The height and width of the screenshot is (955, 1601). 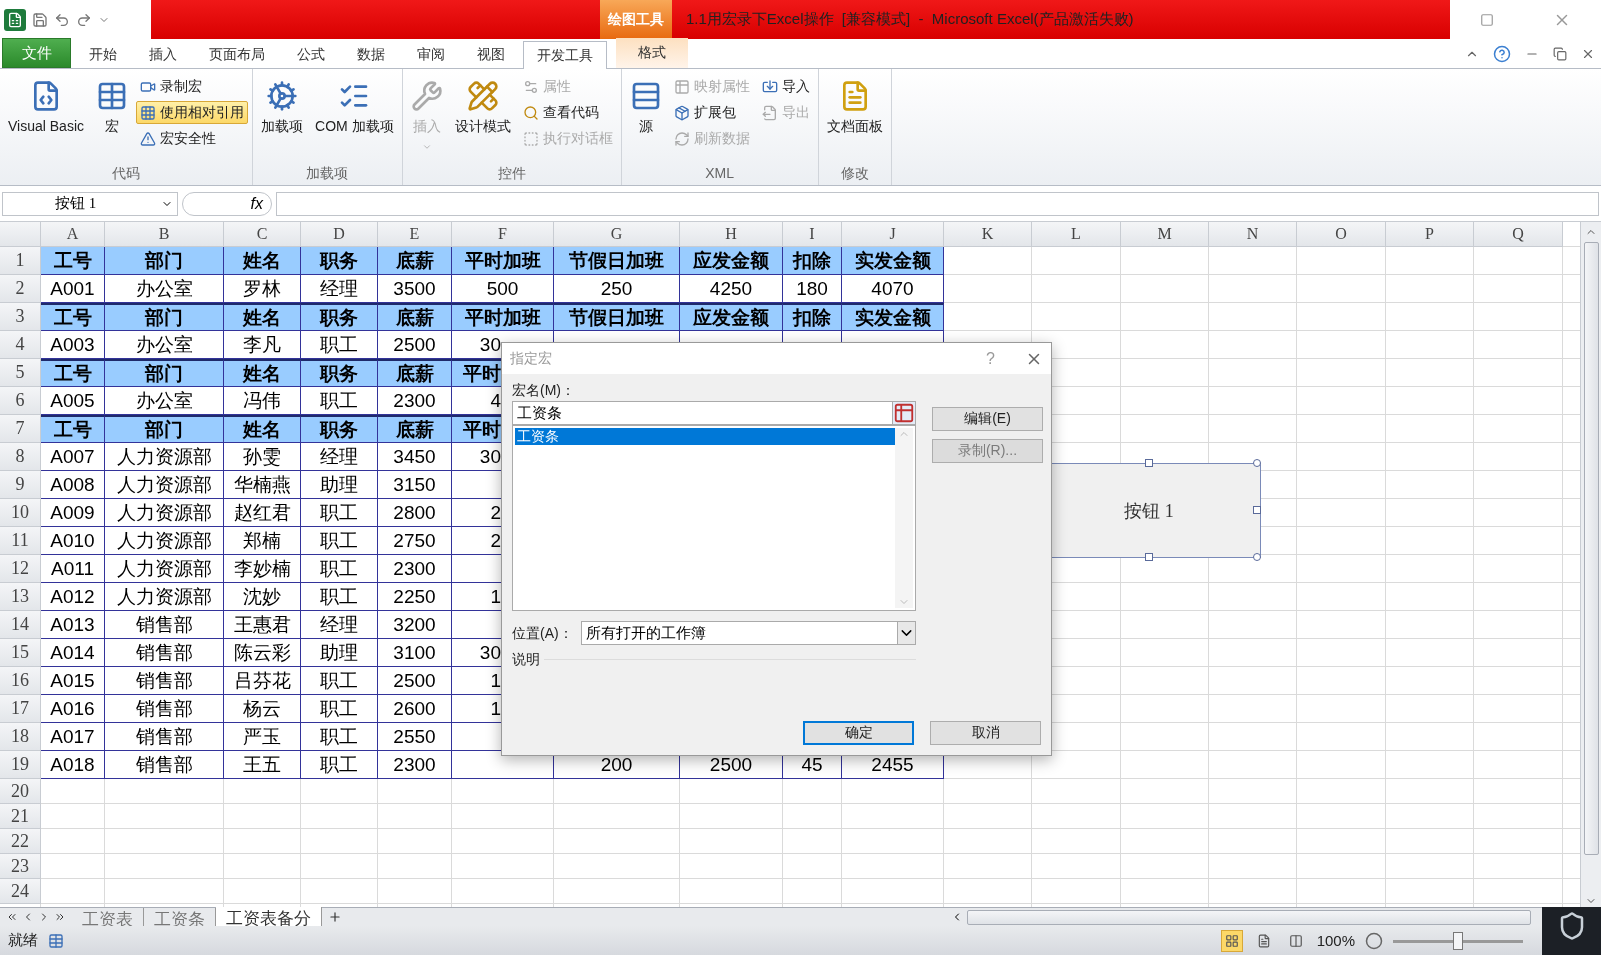 What do you see at coordinates (262, 681) in the screenshot?
I see `table-cell: 吕芬花` at bounding box center [262, 681].